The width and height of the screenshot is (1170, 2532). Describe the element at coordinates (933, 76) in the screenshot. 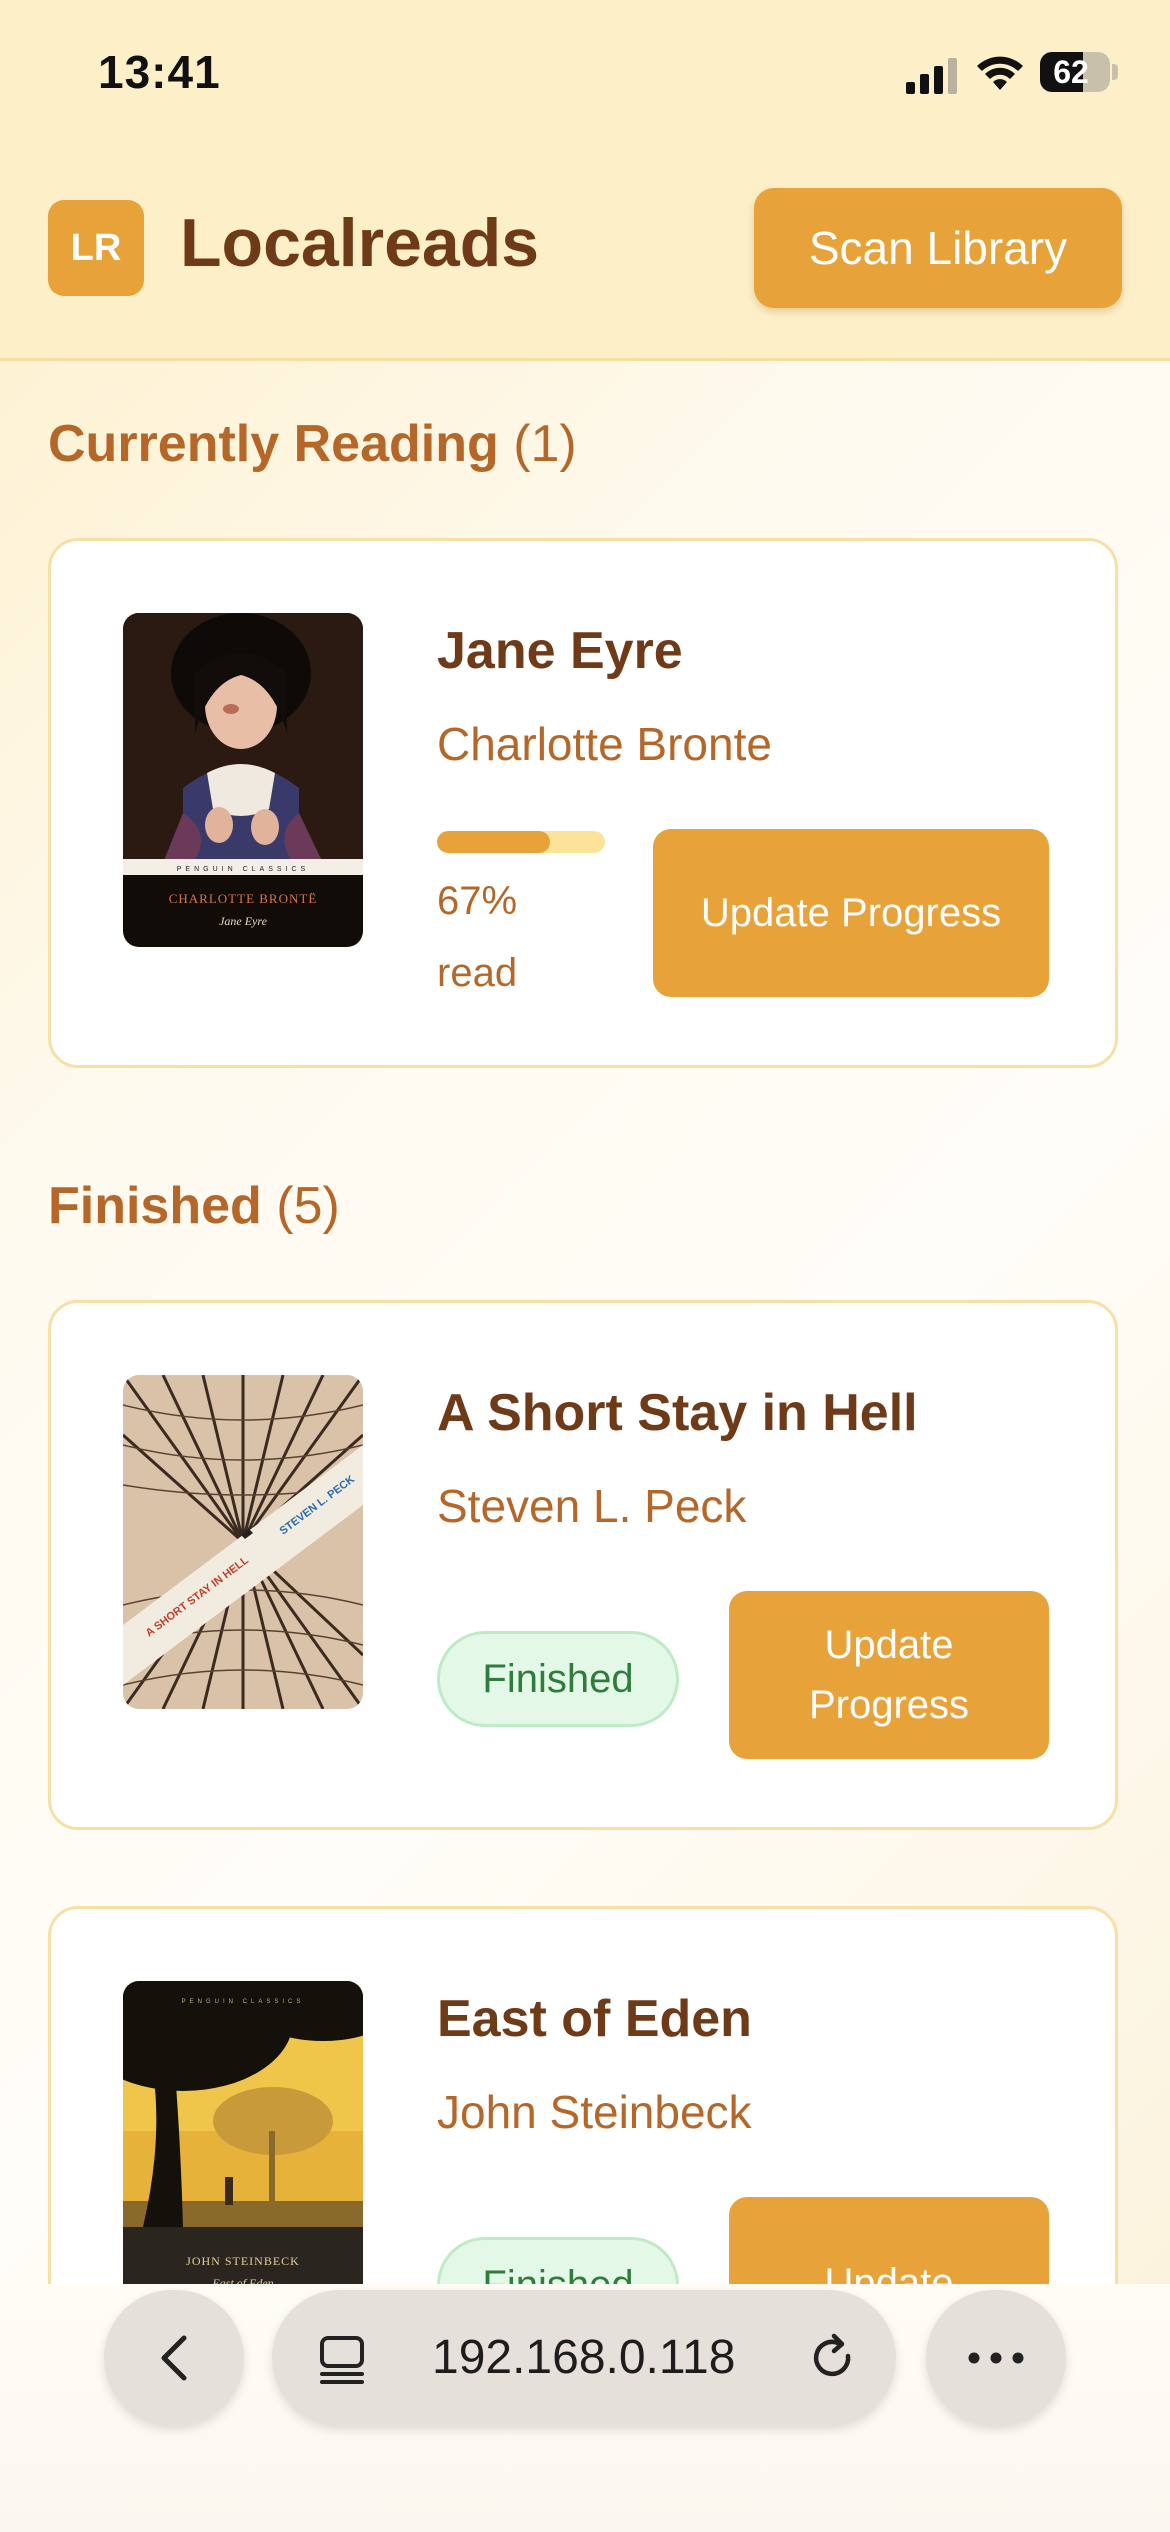

I see `cellular-signal-icon` at that location.